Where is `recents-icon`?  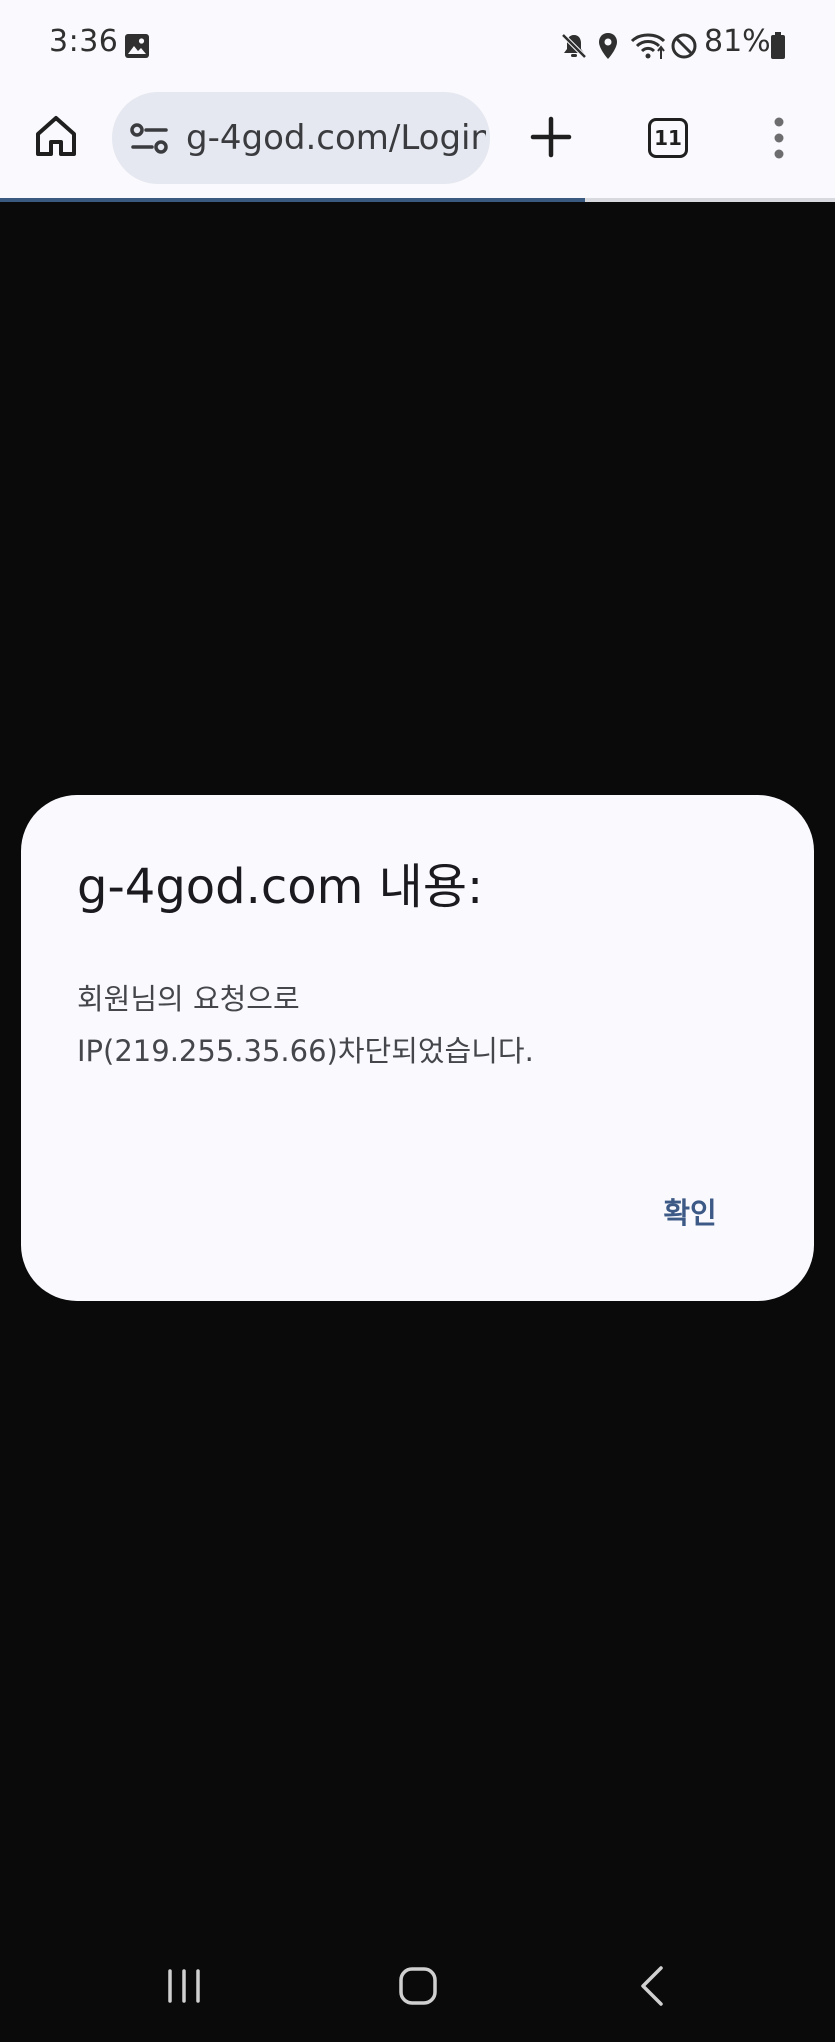
recents-icon is located at coordinates (184, 1986).